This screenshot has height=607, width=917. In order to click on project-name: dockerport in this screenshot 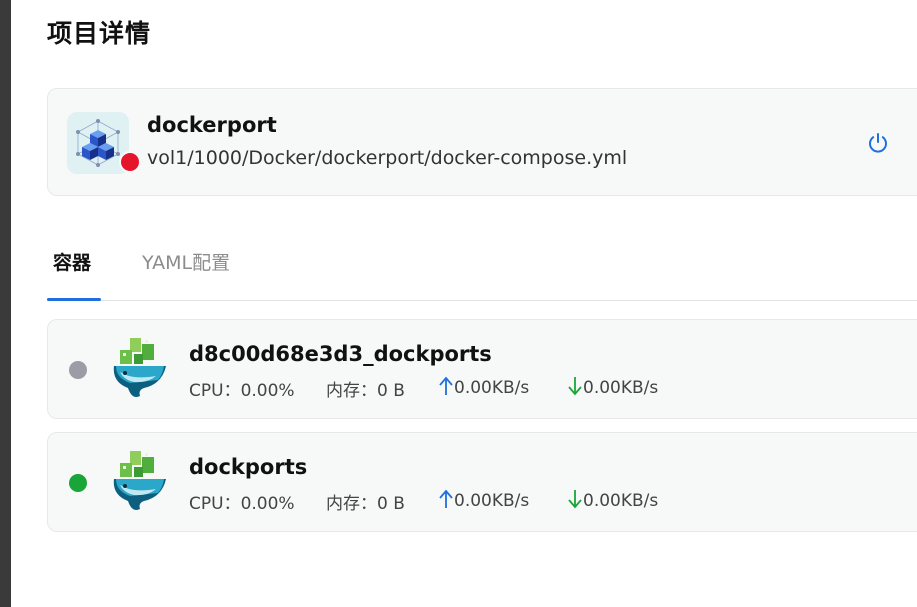, I will do `click(212, 125)`.